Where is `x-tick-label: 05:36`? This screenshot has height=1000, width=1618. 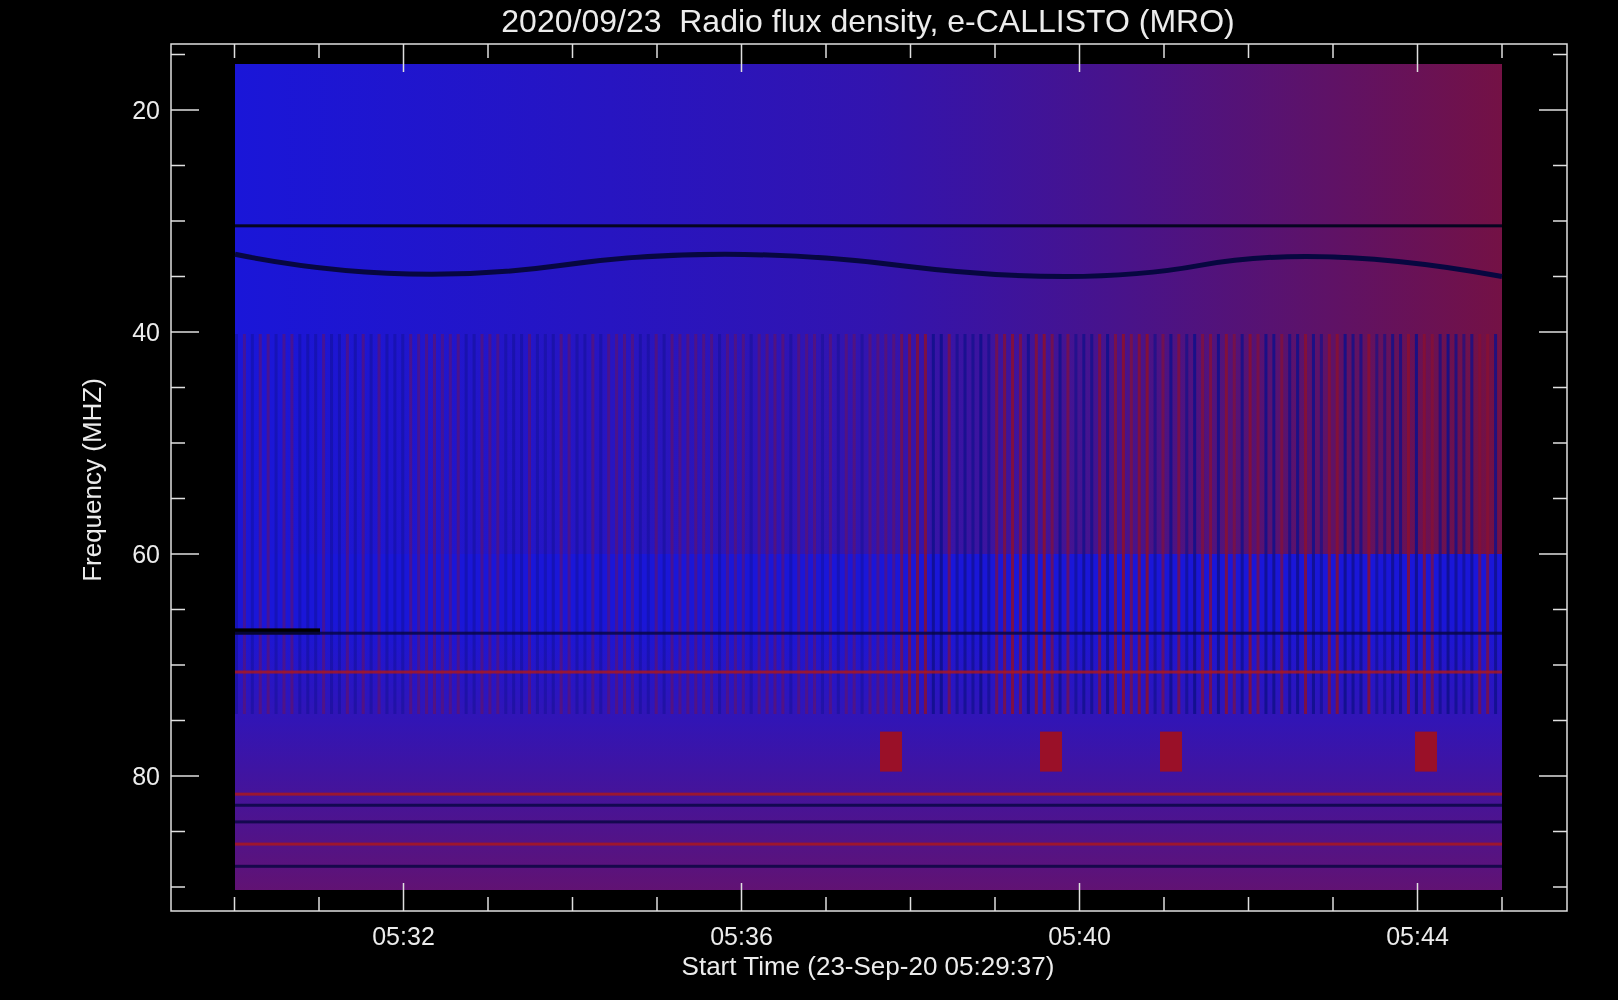 x-tick-label: 05:36 is located at coordinates (741, 936).